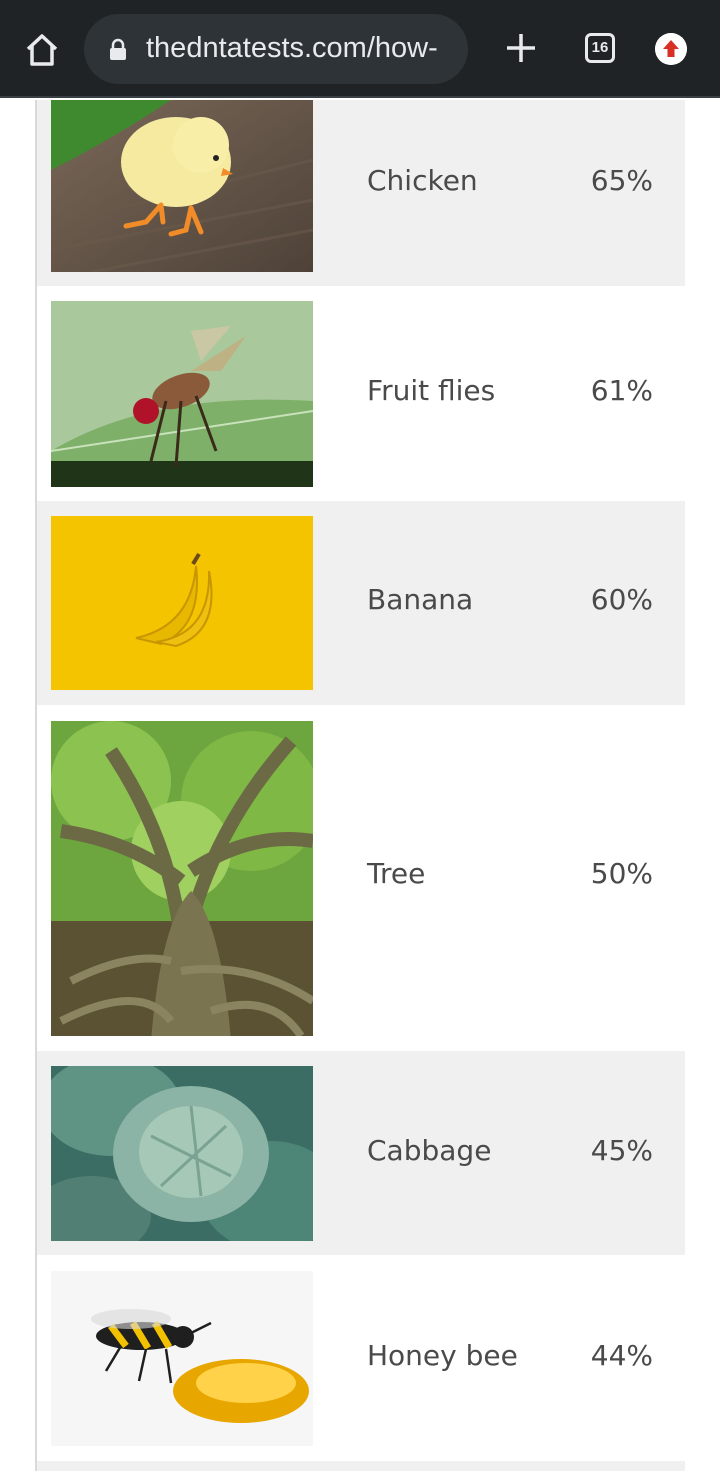 This screenshot has width=720, height=1471. Describe the element at coordinates (621, 1355) in the screenshot. I see `dna-percent: 44%` at that location.